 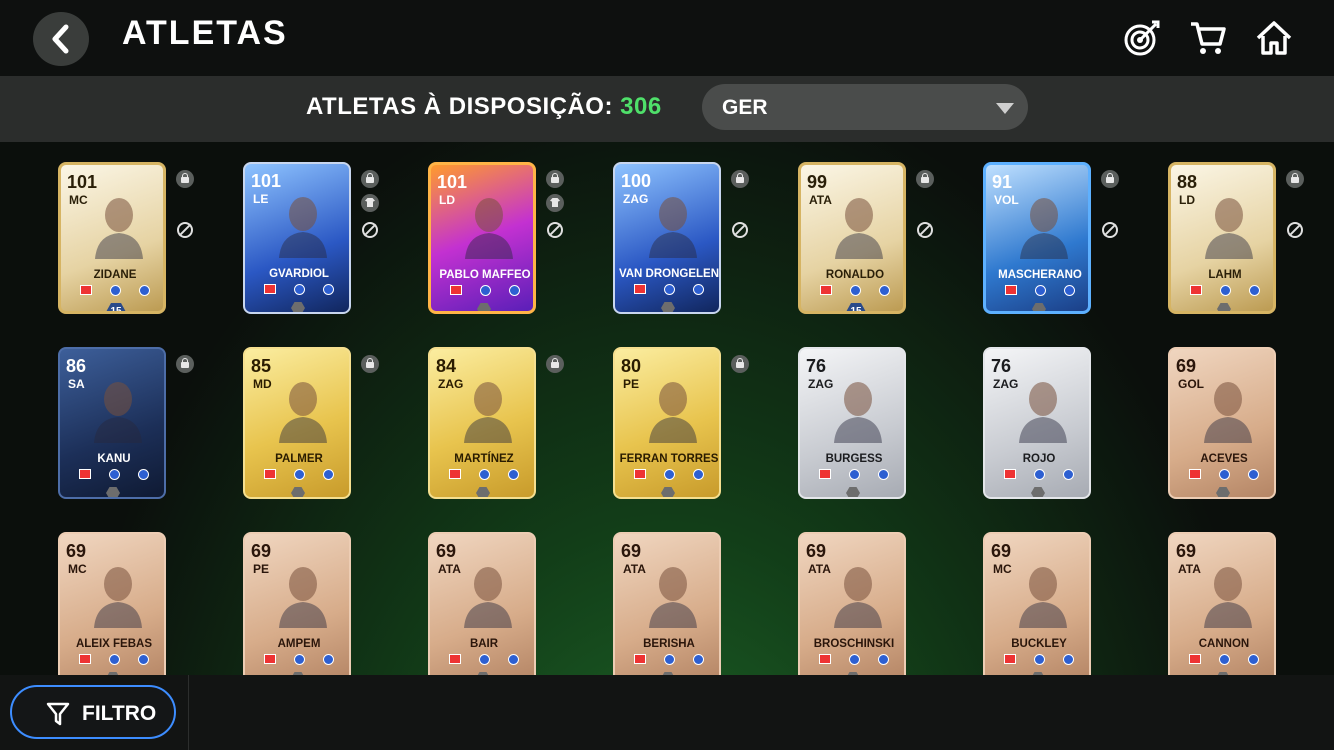 I want to click on player-card: 85 MD PALMER, so click(x=297, y=423).